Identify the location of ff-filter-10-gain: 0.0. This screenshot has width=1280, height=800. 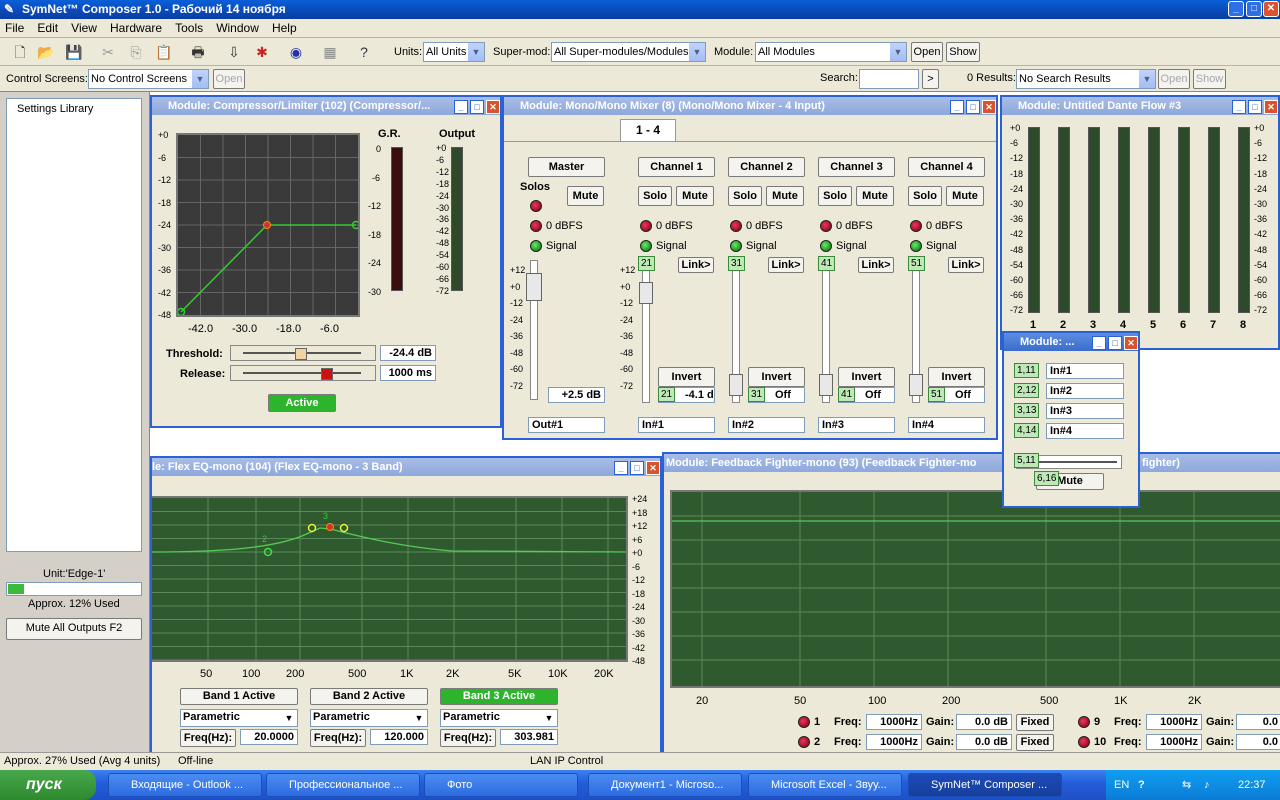
(1258, 742).